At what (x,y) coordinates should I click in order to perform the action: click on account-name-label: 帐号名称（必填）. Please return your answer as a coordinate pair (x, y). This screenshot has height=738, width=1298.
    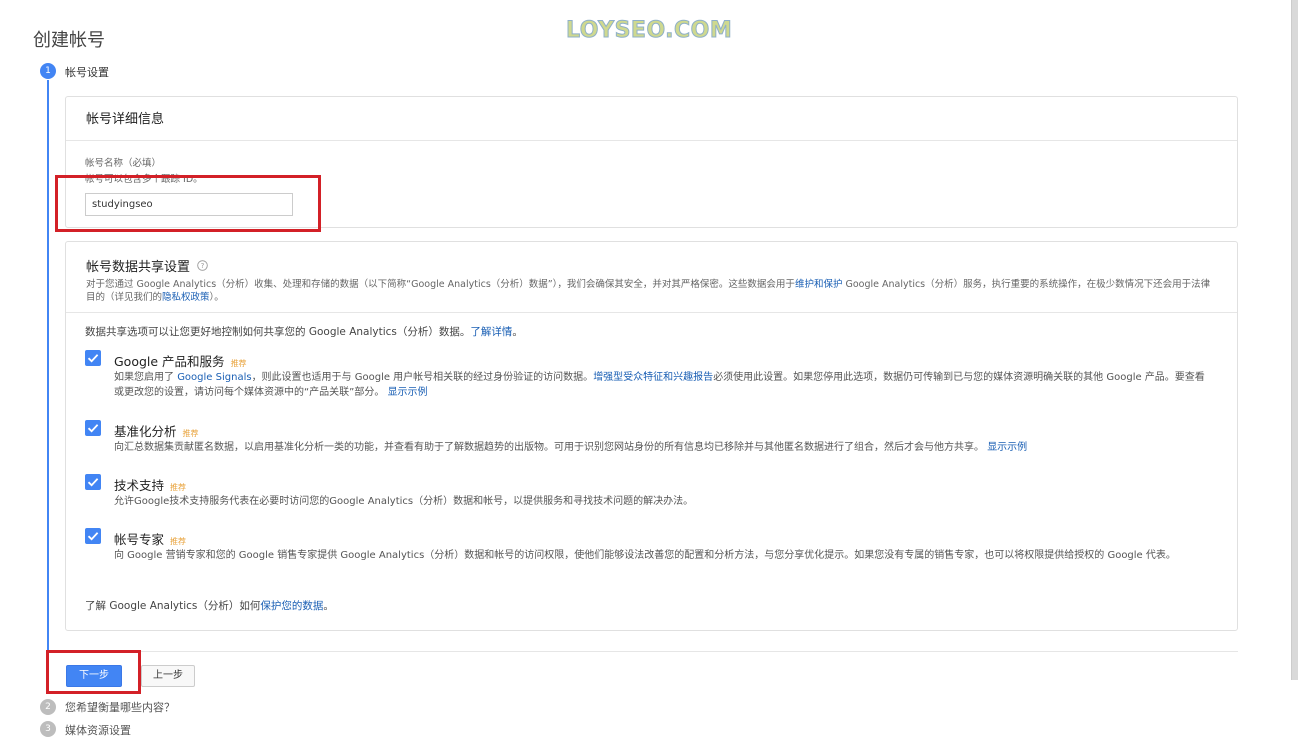
    Looking at the image, I should click on (123, 163).